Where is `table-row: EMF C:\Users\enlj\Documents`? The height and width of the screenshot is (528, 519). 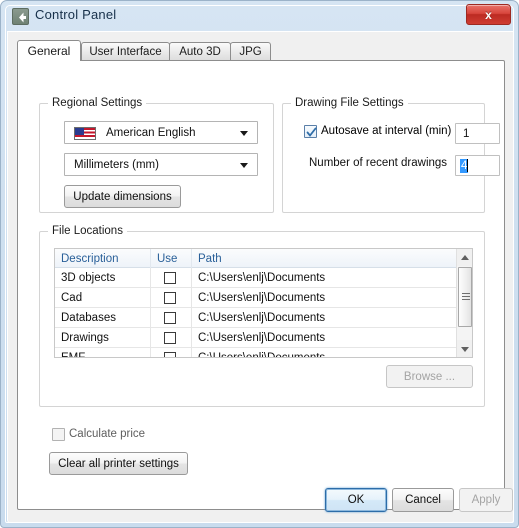 table-row: EMF C:\Users\enlj\Documents is located at coordinates (263, 352).